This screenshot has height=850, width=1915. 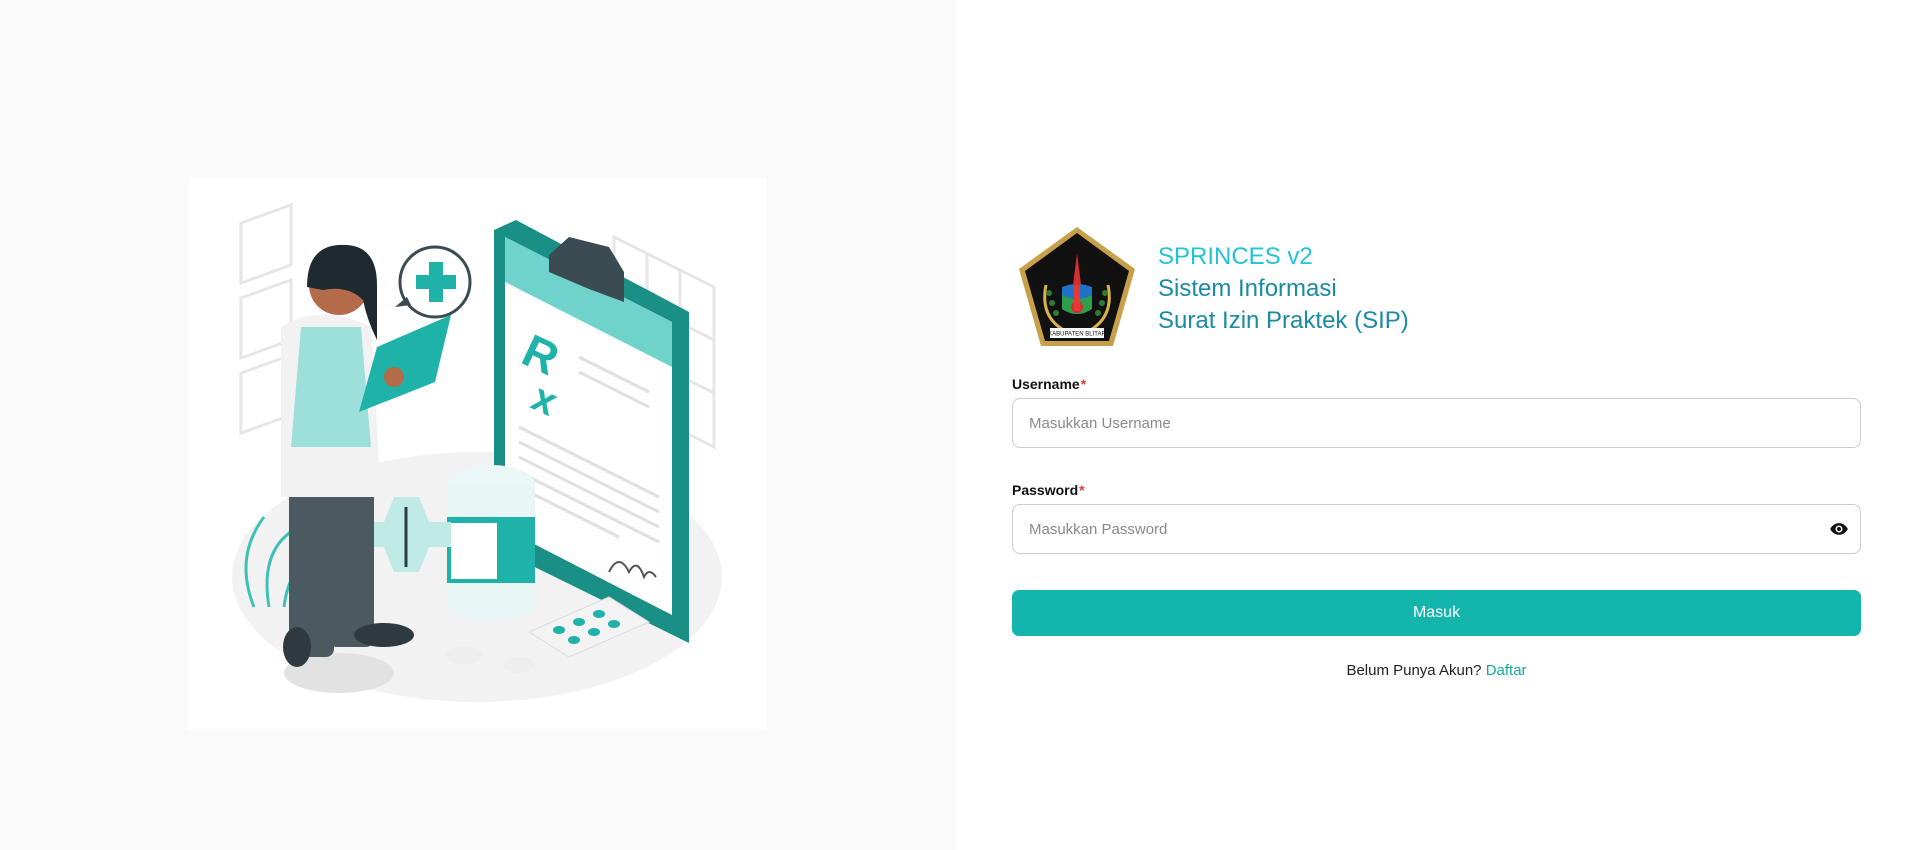 I want to click on username-label: Username*, so click(x=1436, y=384).